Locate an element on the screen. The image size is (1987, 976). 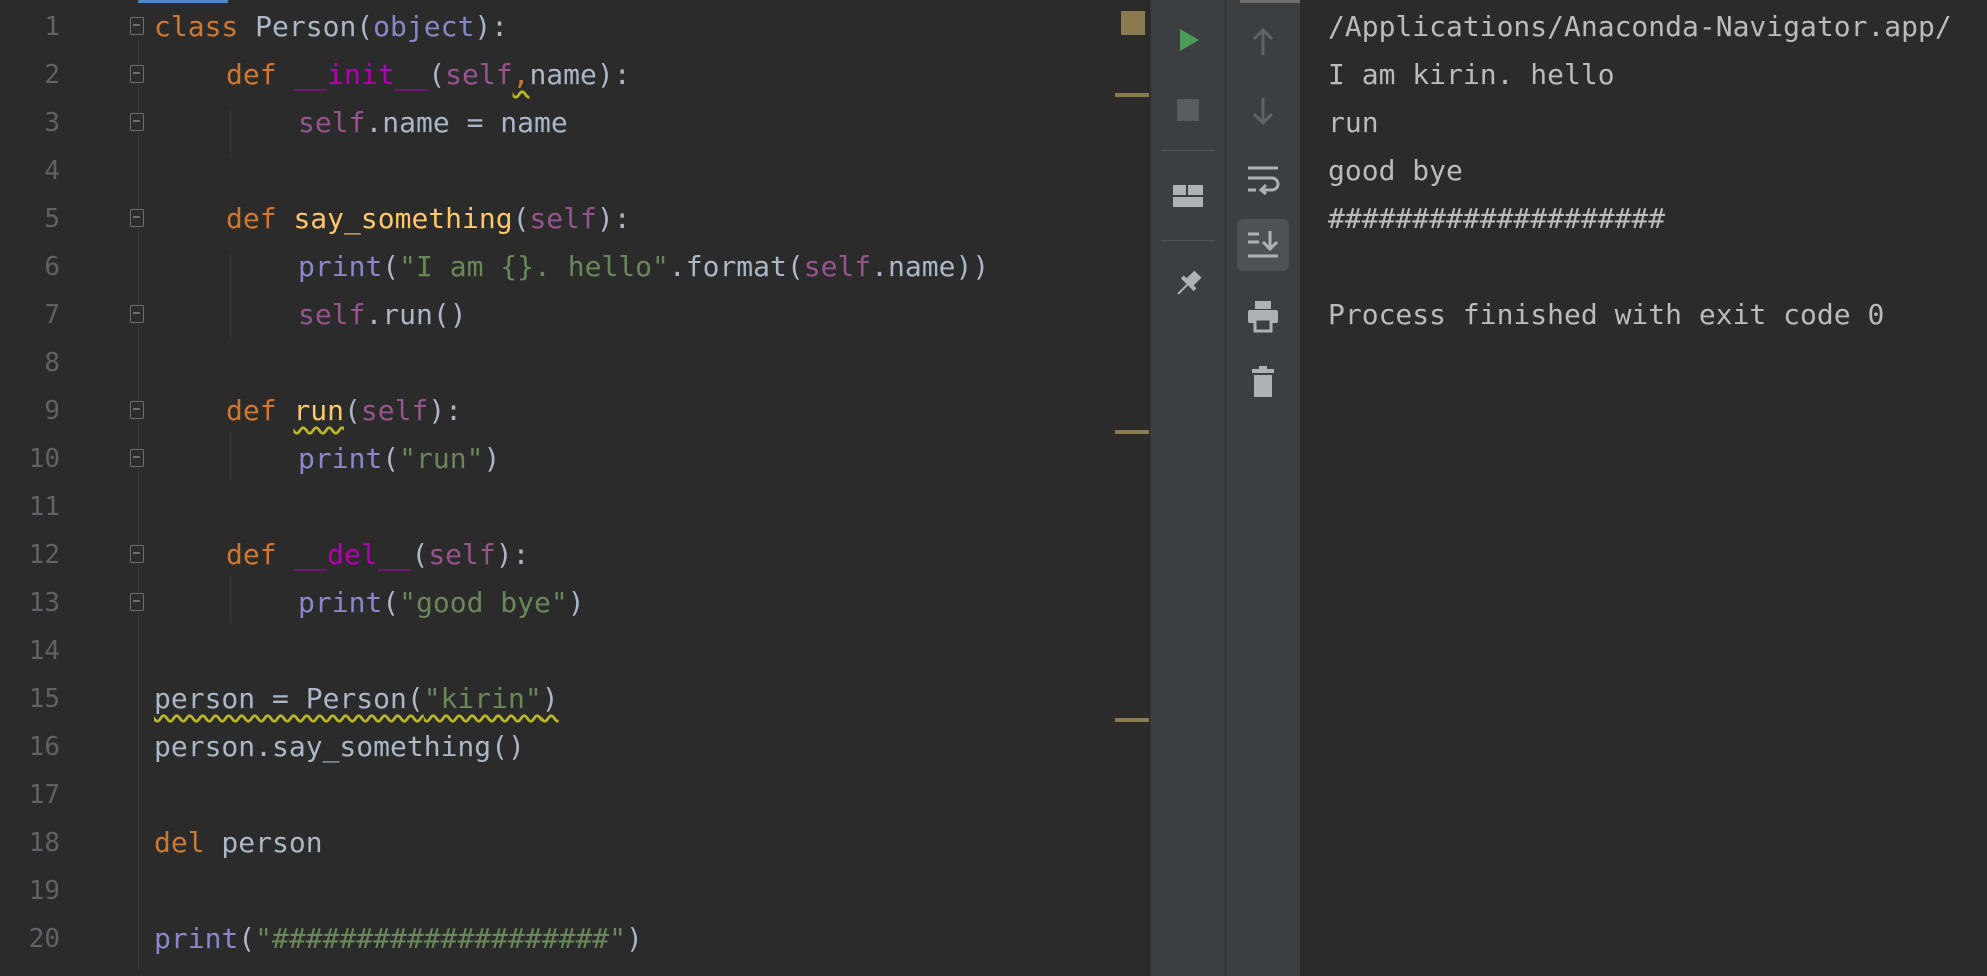
scroll-to-end-button is located at coordinates (1263, 245).